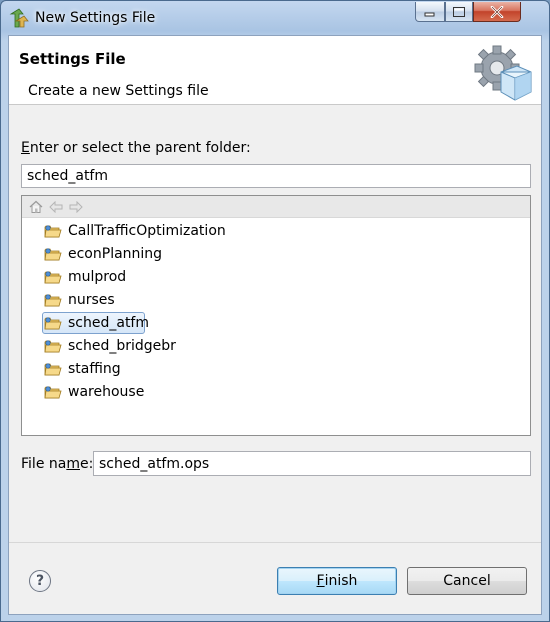 Image resolution: width=550 pixels, height=622 pixels. What do you see at coordinates (44, 464) in the screenshot?
I see `file-name-label-text: File na` at bounding box center [44, 464].